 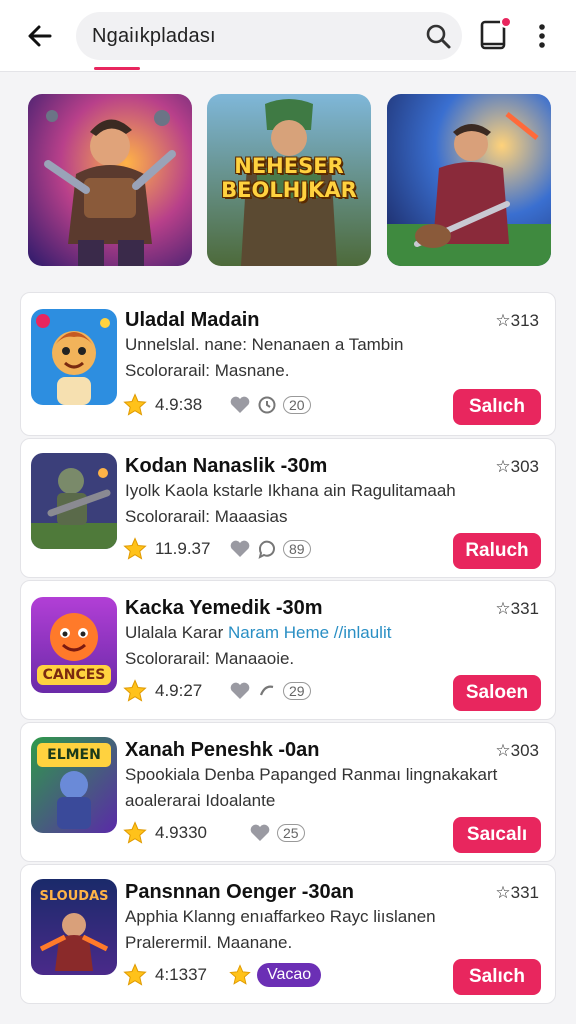 I want to click on rating: 4:1337, so click(x=165, y=975).